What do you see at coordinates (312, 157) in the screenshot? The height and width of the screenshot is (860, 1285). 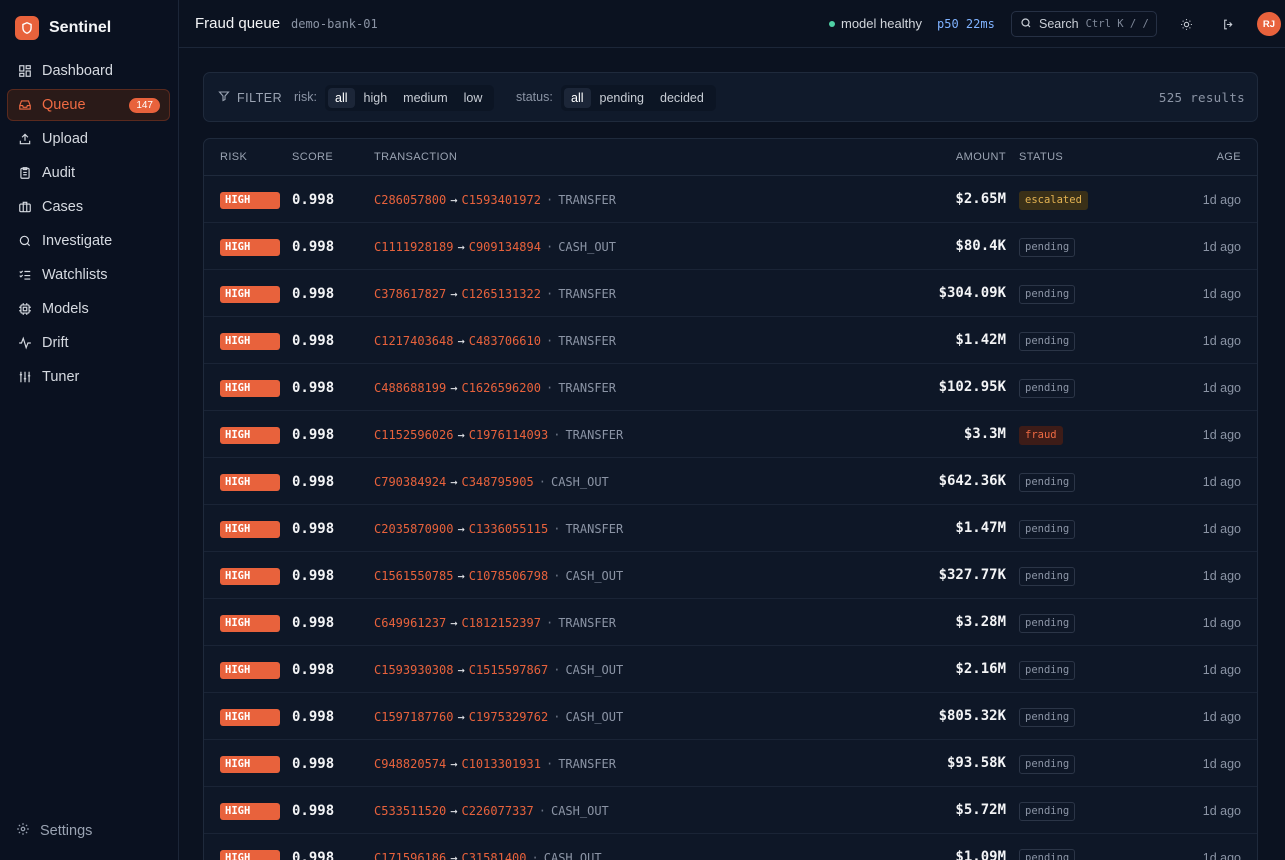 I see `column-header-score: SCORE` at bounding box center [312, 157].